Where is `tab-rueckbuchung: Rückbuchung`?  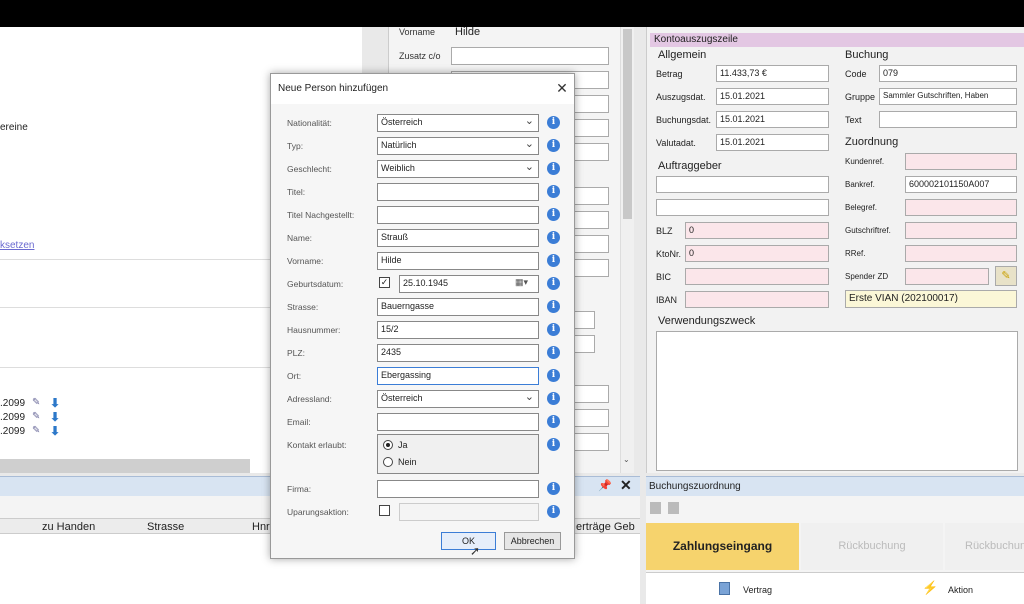 tab-rueckbuchung: Rückbuchung is located at coordinates (872, 546).